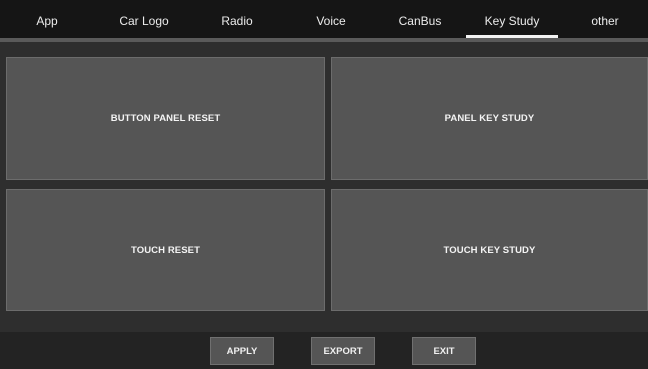 The image size is (648, 369). What do you see at coordinates (144, 19) in the screenshot?
I see `tab-car-logo: Car Logo` at bounding box center [144, 19].